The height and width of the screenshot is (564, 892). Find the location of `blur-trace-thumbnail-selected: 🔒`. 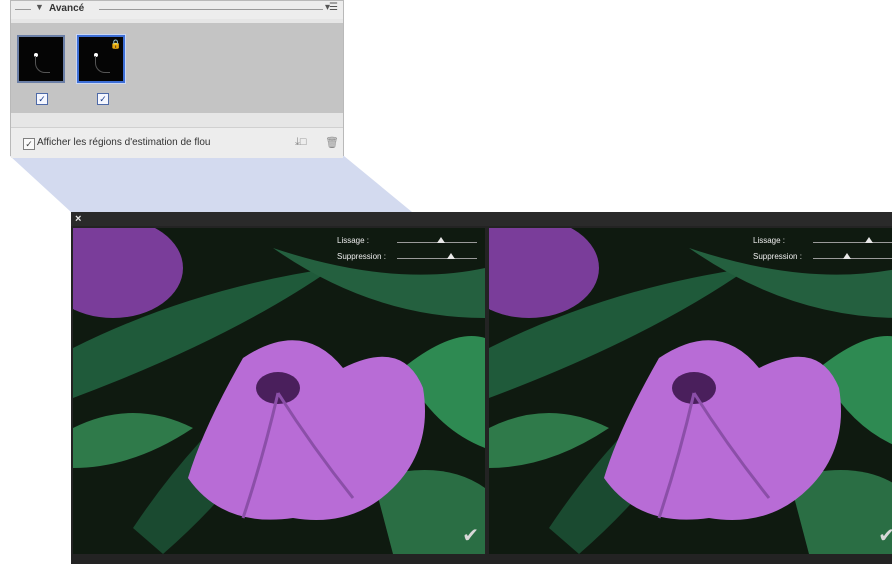

blur-trace-thumbnail-selected: 🔒 is located at coordinates (101, 59).